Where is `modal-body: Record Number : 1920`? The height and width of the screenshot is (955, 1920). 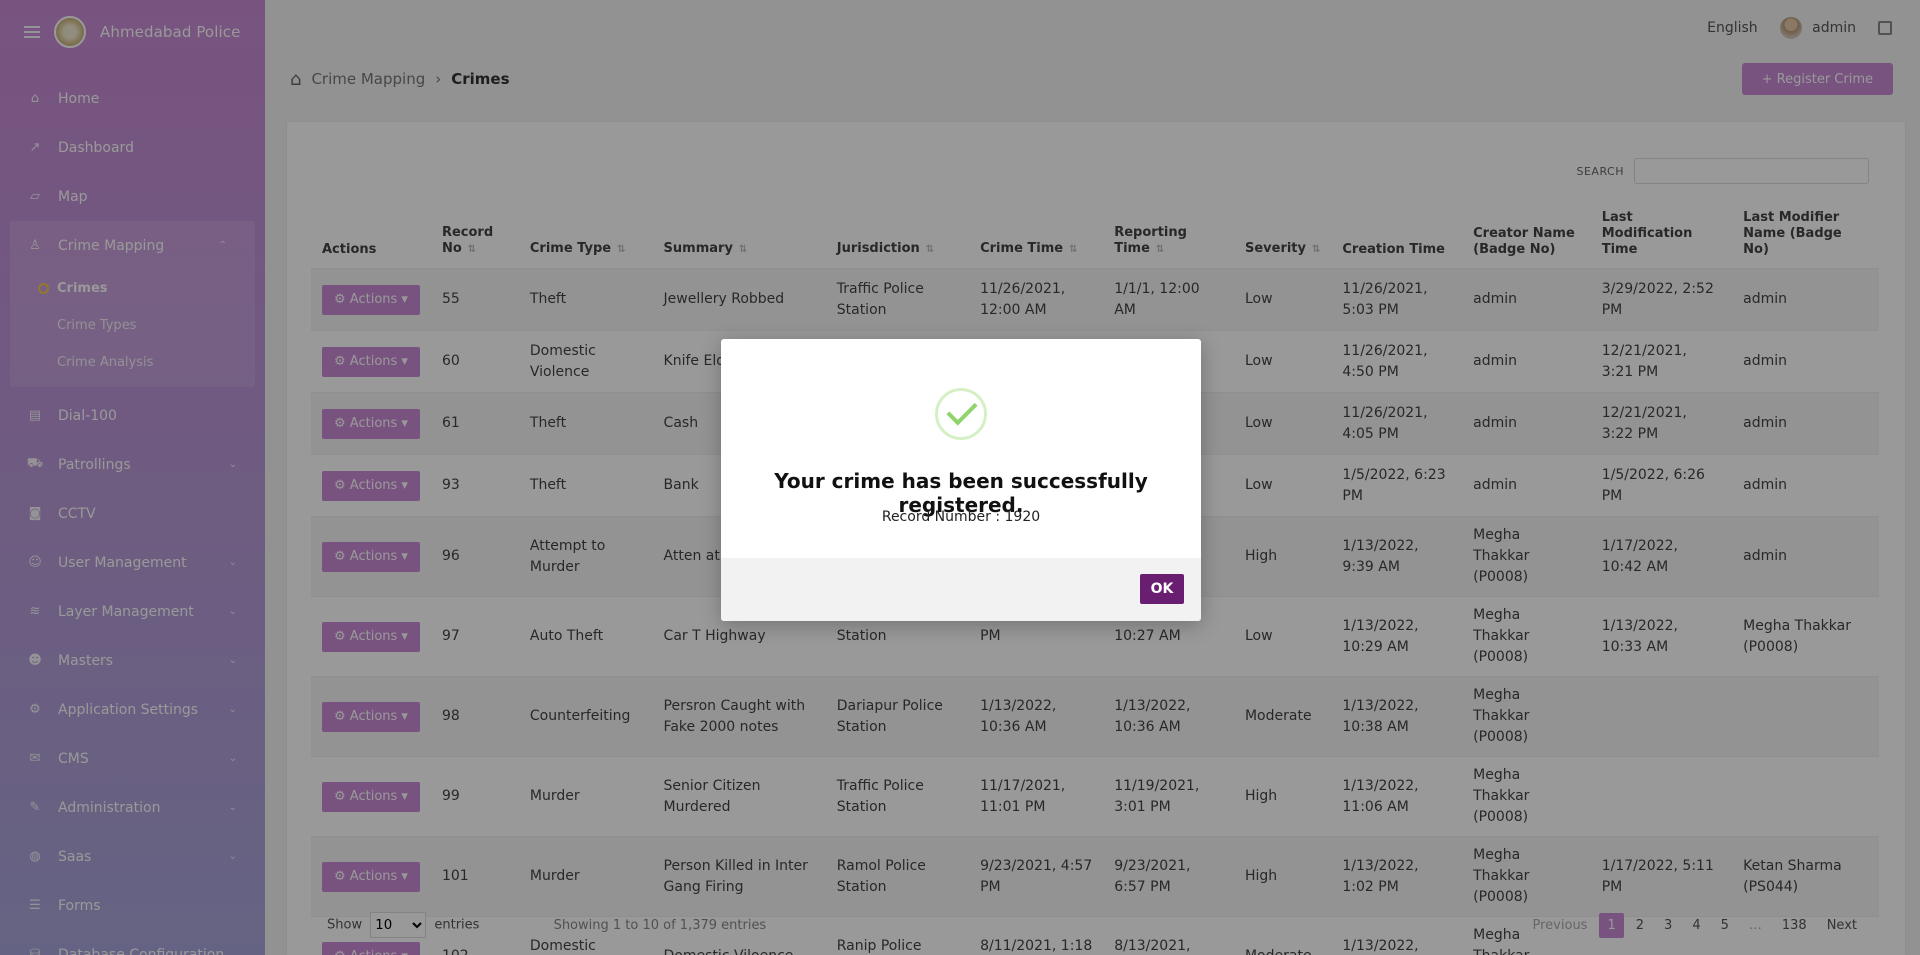 modal-body: Record Number : 1920 is located at coordinates (961, 517).